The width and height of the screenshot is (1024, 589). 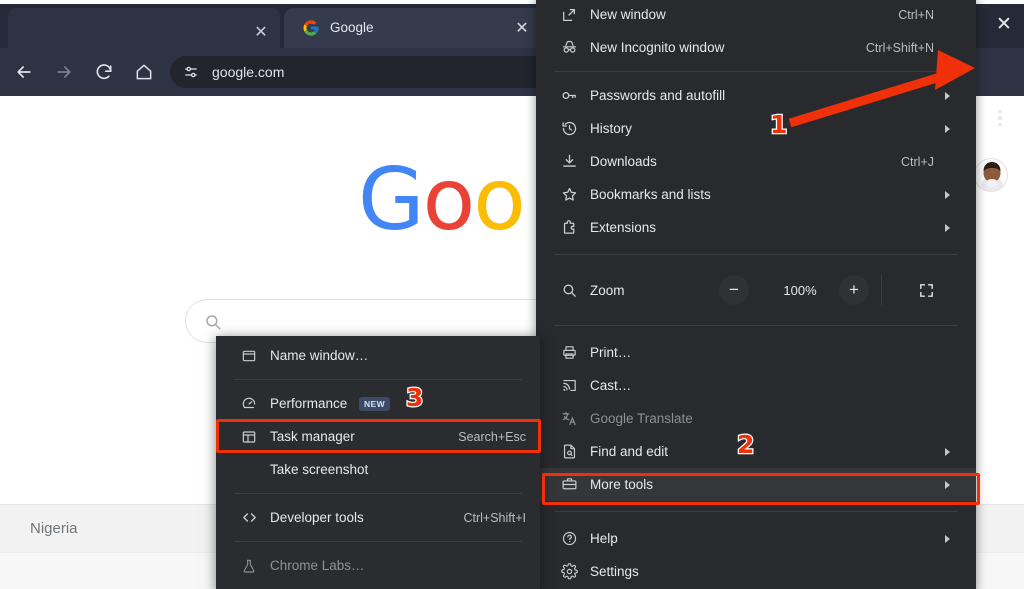 I want to click on zoom-out-button: −, so click(x=734, y=290).